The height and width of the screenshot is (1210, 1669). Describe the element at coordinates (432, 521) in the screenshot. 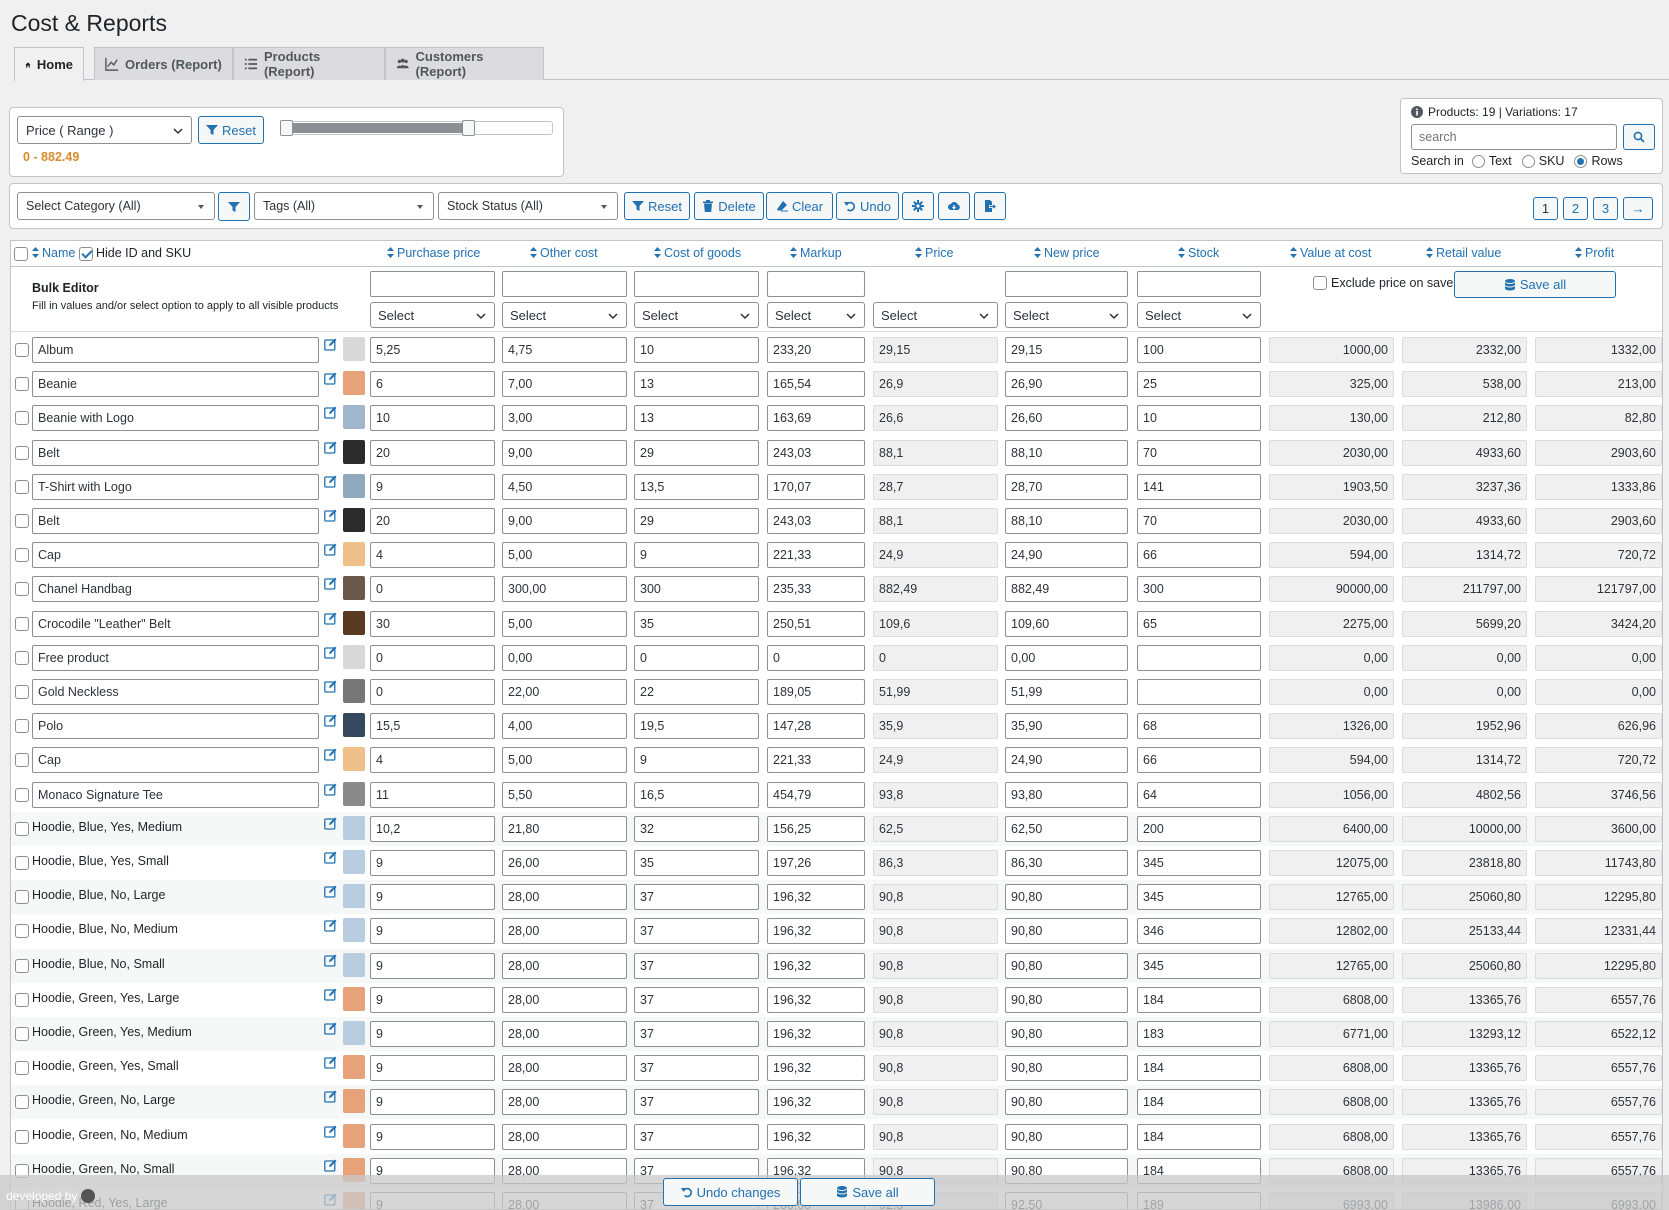

I see `purchase-price-input: 20` at that location.